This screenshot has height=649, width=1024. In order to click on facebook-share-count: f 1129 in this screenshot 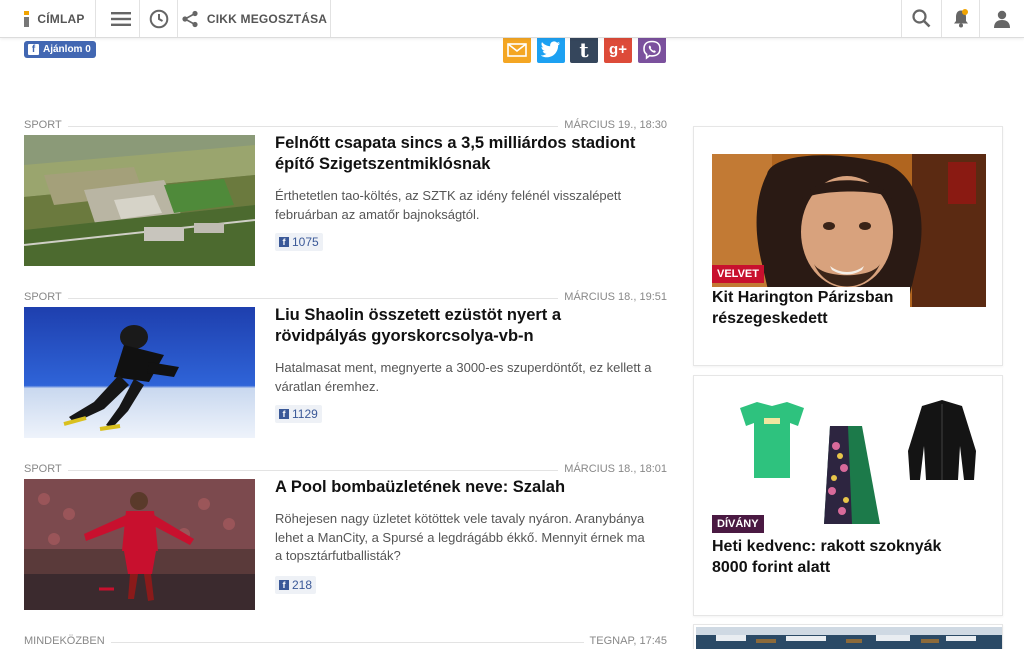, I will do `click(298, 414)`.